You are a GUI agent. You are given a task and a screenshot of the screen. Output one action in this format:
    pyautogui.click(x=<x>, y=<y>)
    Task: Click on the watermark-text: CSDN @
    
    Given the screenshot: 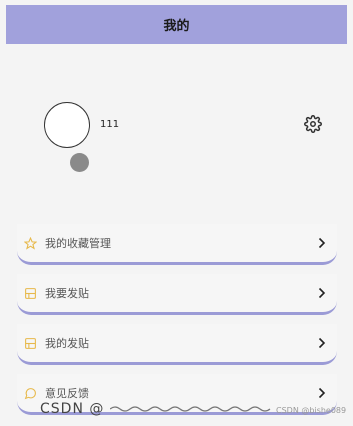 What is the action you would take?
    pyautogui.click(x=72, y=409)
    